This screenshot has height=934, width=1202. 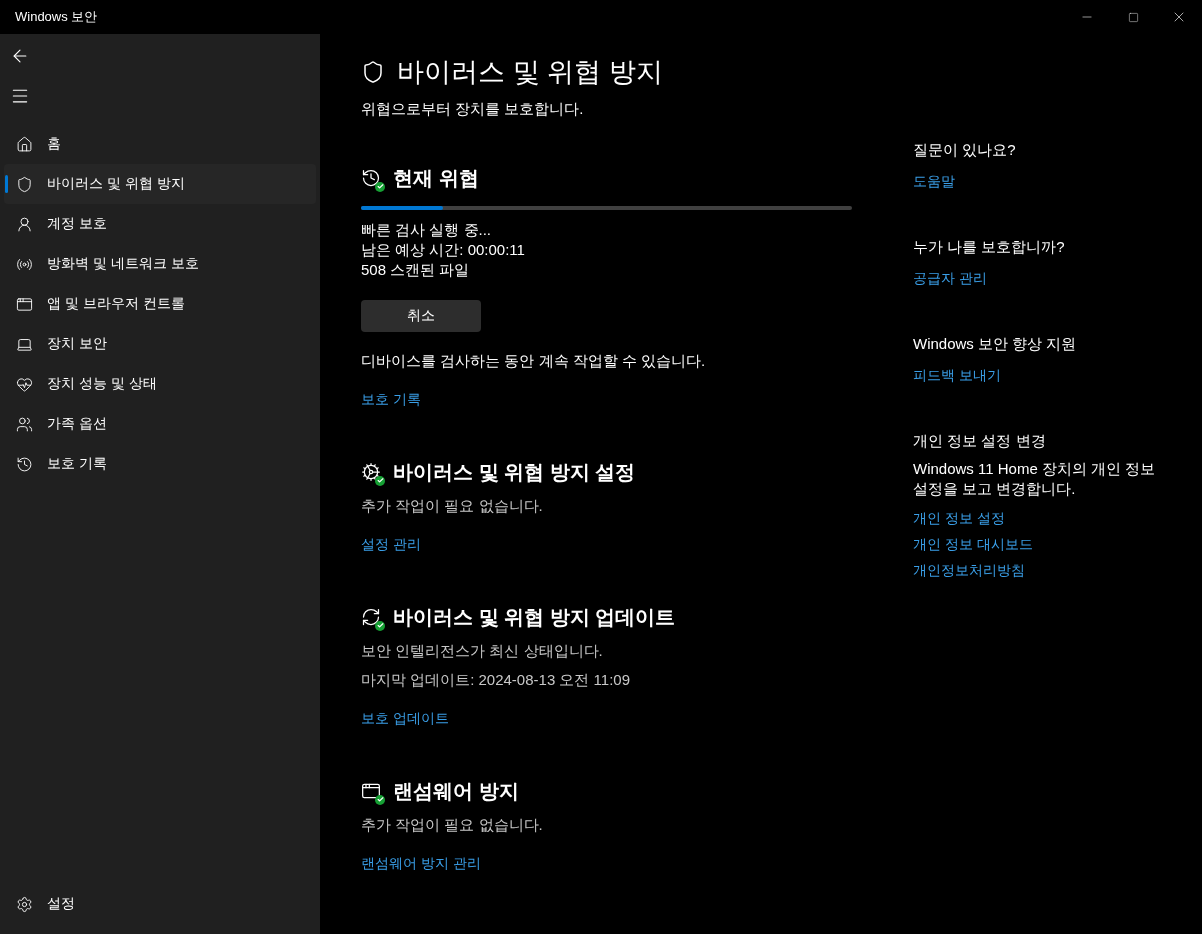 What do you see at coordinates (372, 178) in the screenshot?
I see `history-check-icon` at bounding box center [372, 178].